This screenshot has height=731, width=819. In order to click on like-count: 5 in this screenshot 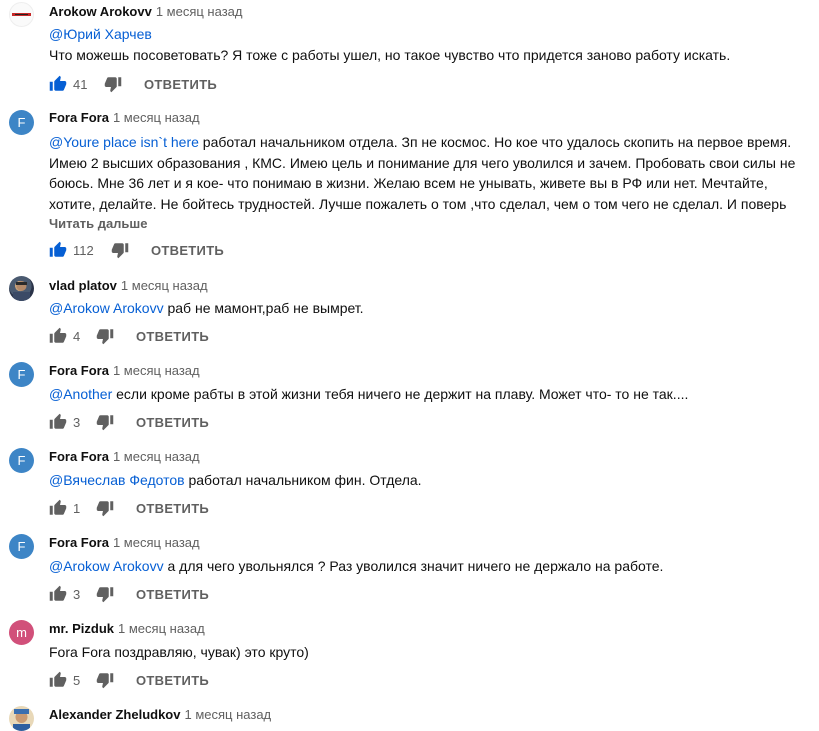, I will do `click(77, 680)`.